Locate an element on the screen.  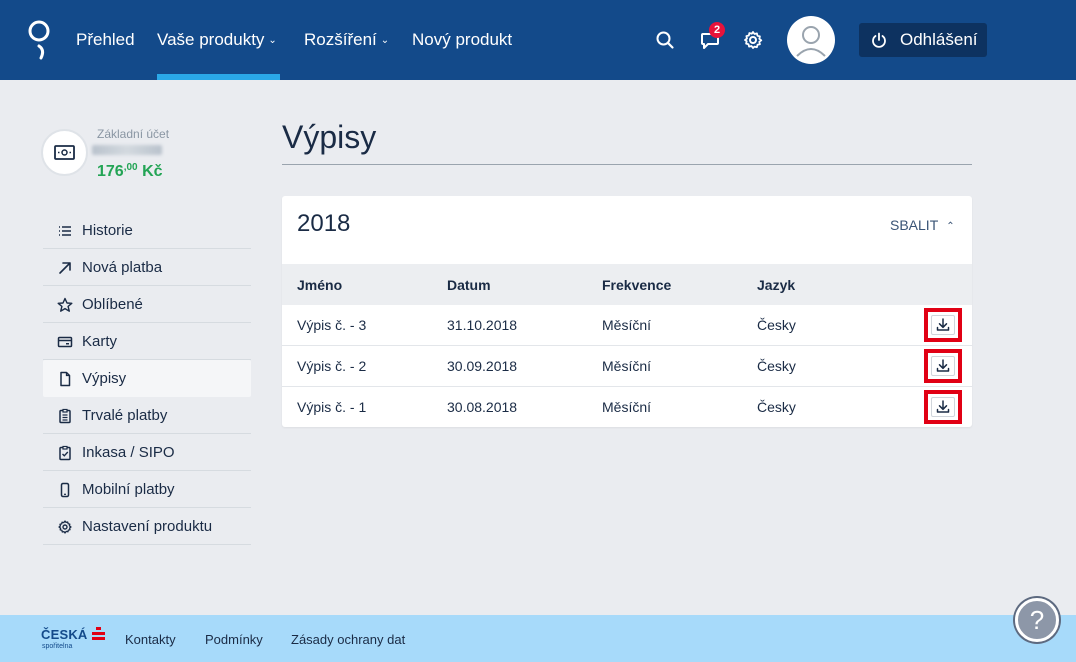
logout-label: Odhlášení is located at coordinates (939, 39).